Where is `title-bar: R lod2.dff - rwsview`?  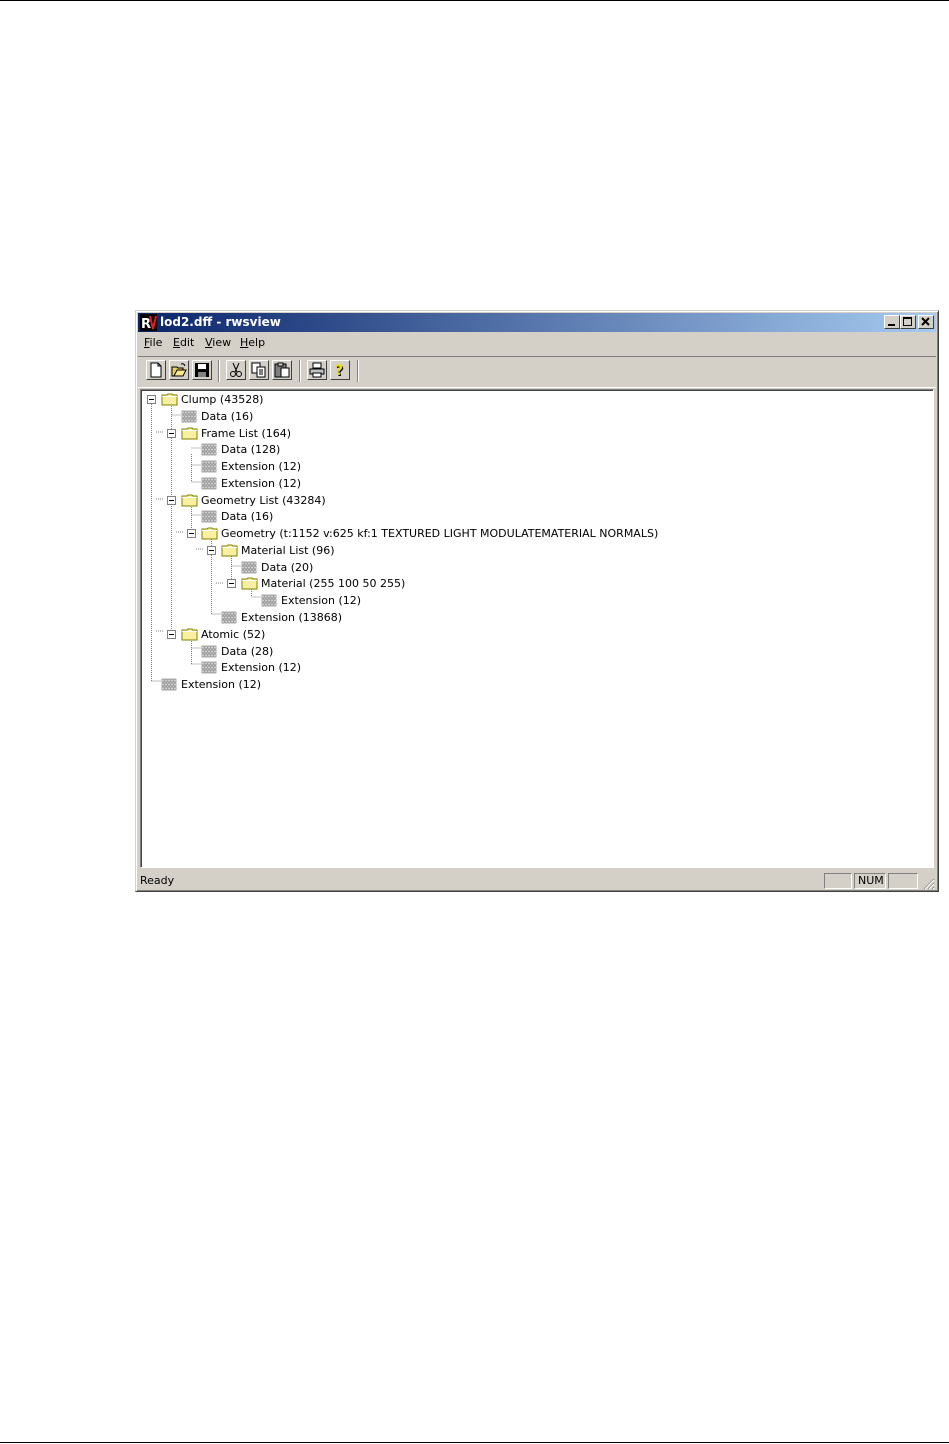 title-bar: R lod2.dff - rwsview is located at coordinates (537, 322).